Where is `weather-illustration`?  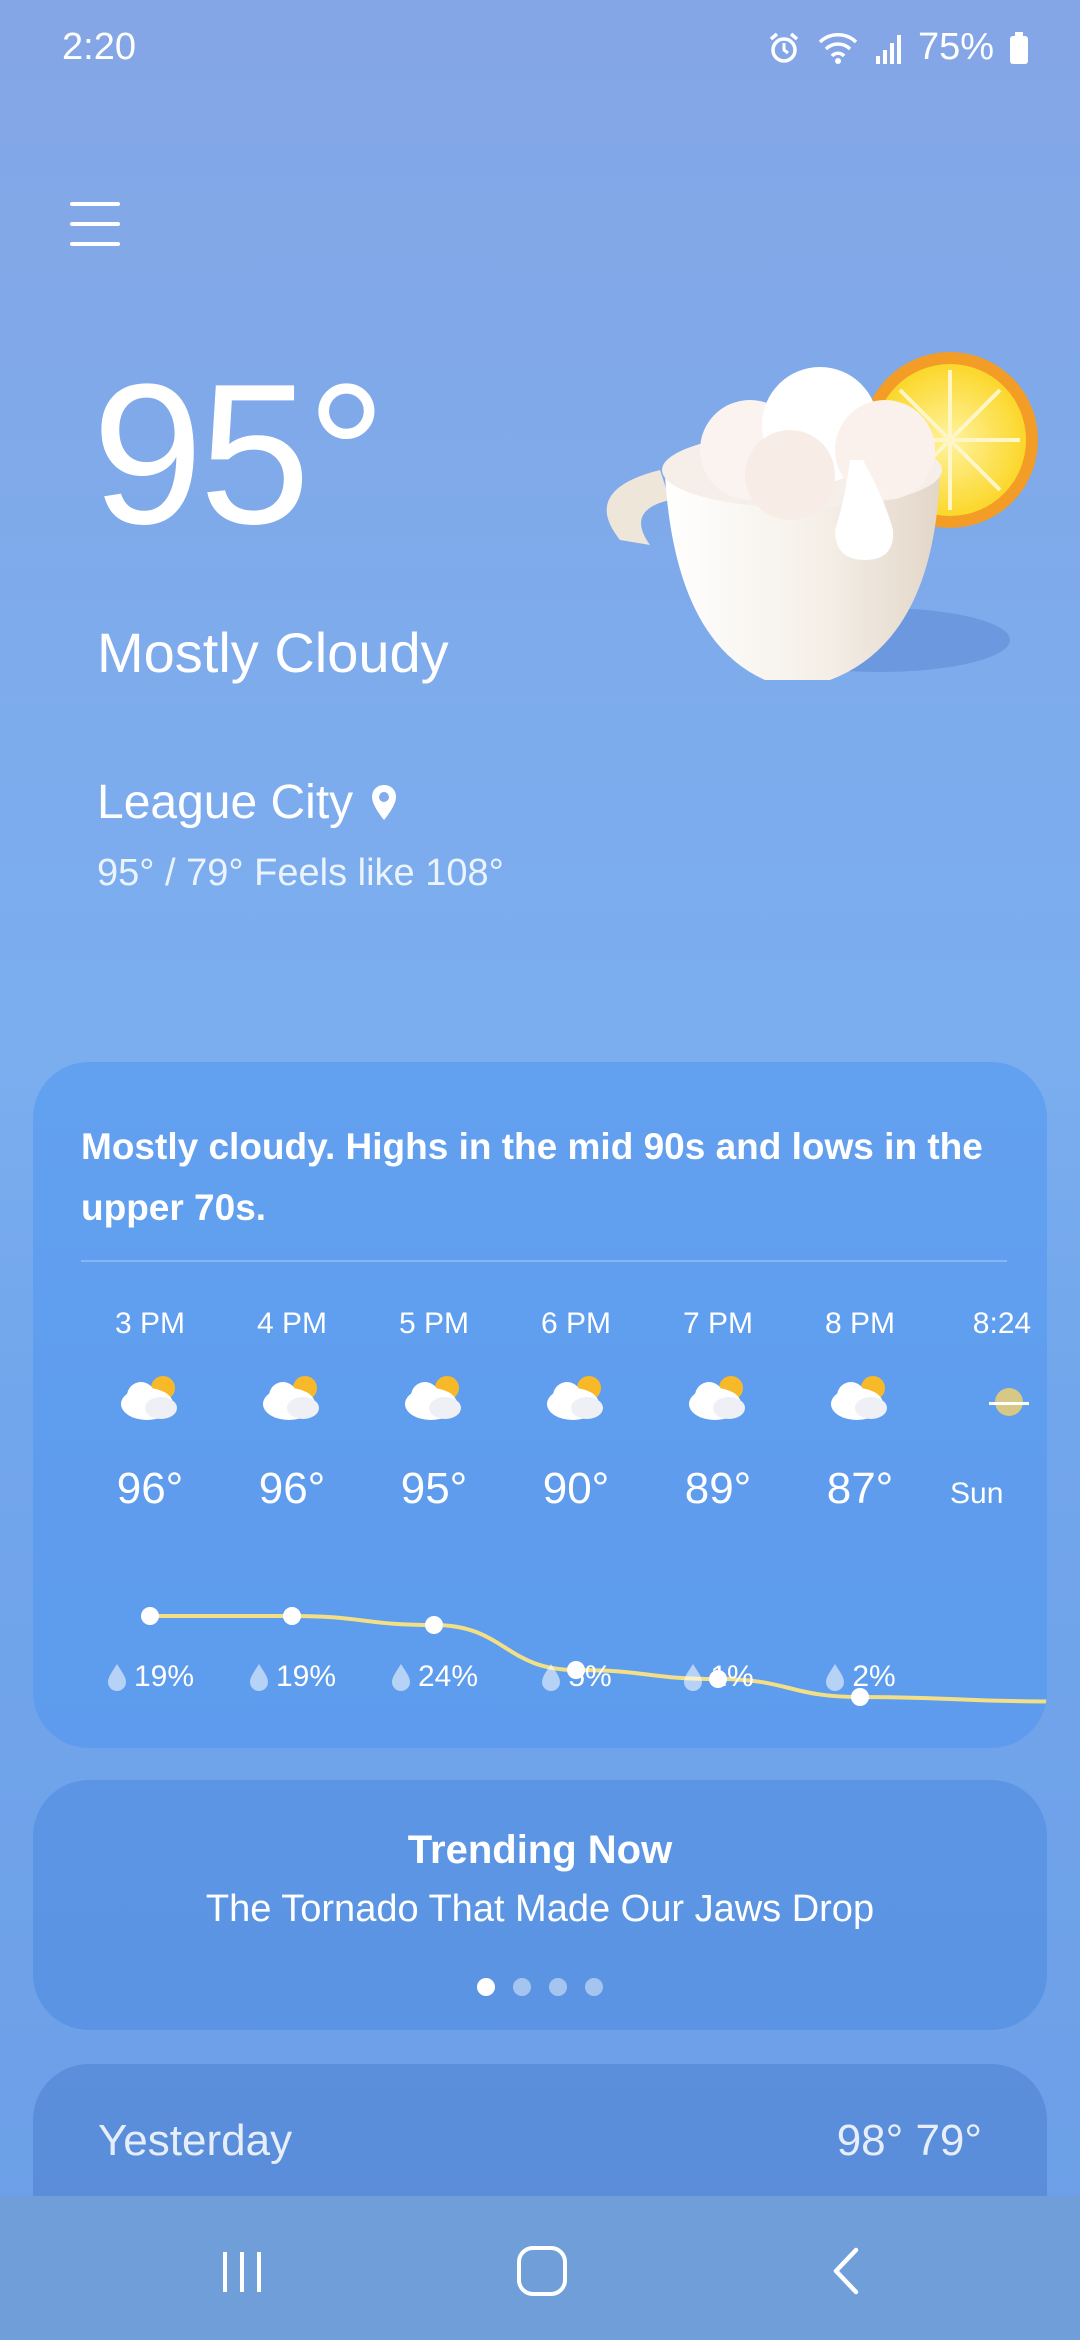 weather-illustration is located at coordinates (822, 516).